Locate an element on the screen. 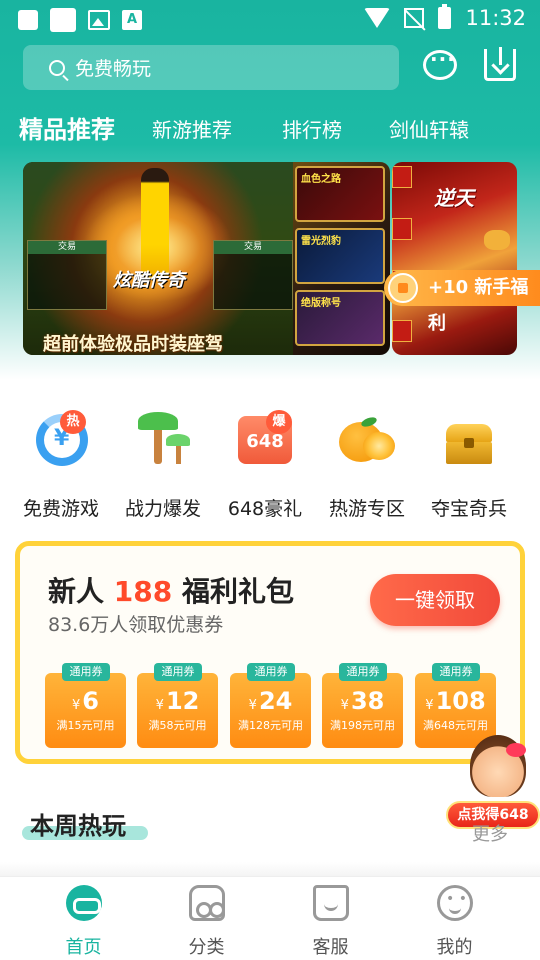 The image size is (540, 960). coupon: ¥24 满128元可用 通用券 is located at coordinates (270, 705).